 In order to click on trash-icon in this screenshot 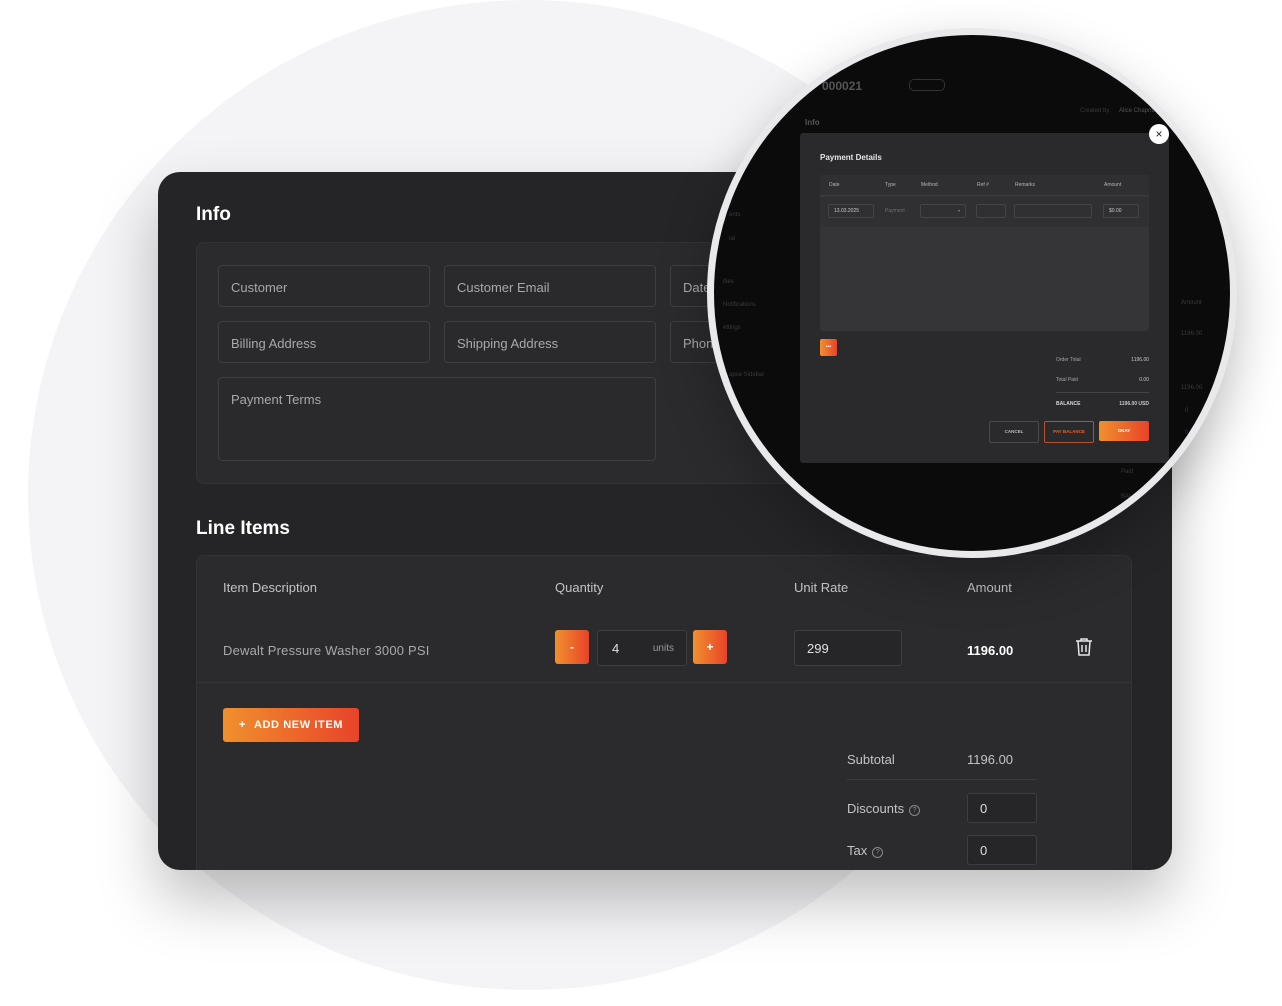, I will do `click(1084, 647)`.